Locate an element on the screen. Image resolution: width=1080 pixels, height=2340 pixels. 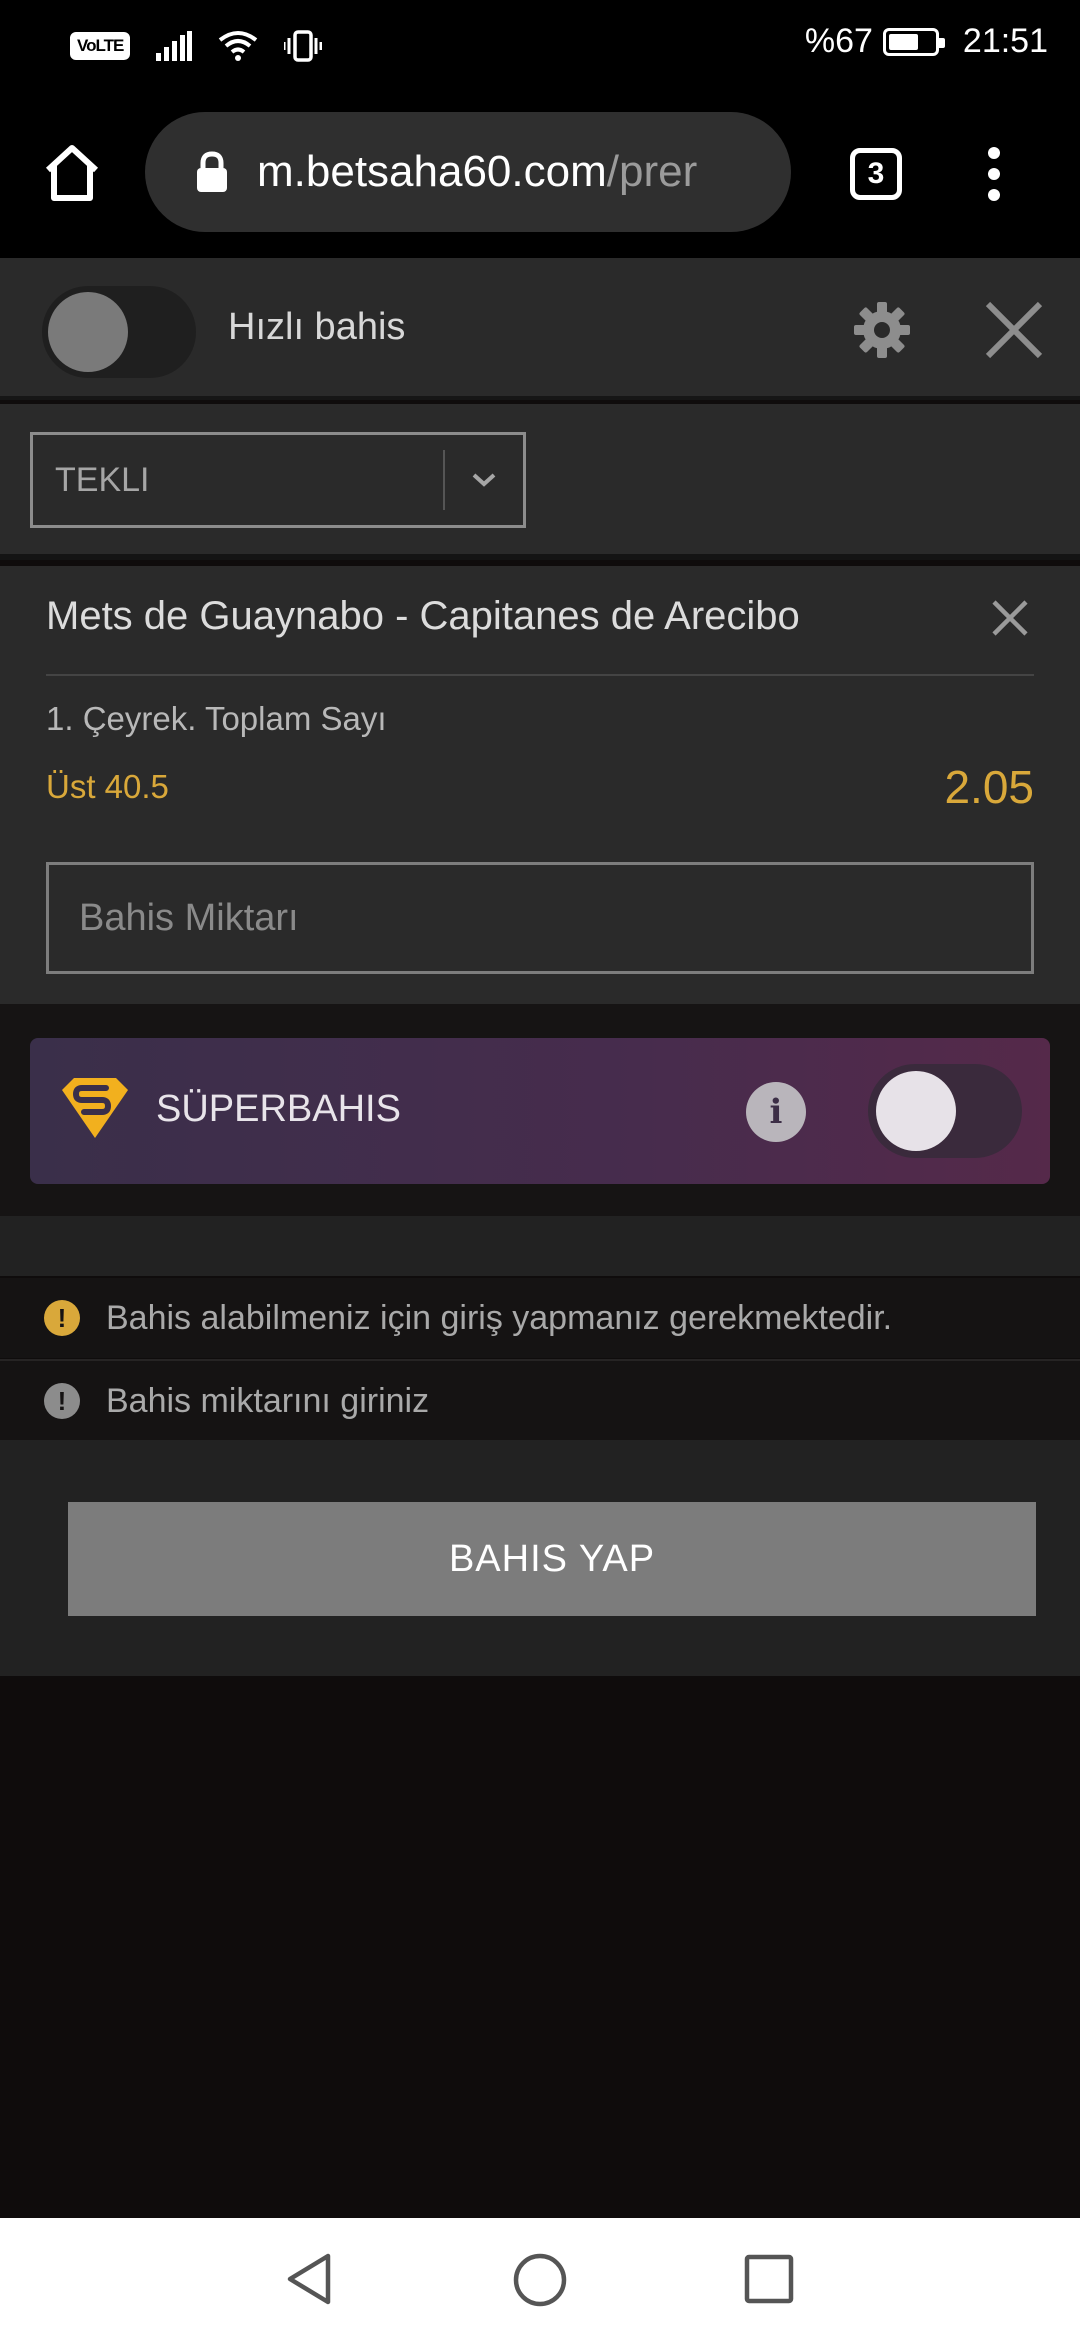
remove-bet-icon is located at coordinates (1010, 618).